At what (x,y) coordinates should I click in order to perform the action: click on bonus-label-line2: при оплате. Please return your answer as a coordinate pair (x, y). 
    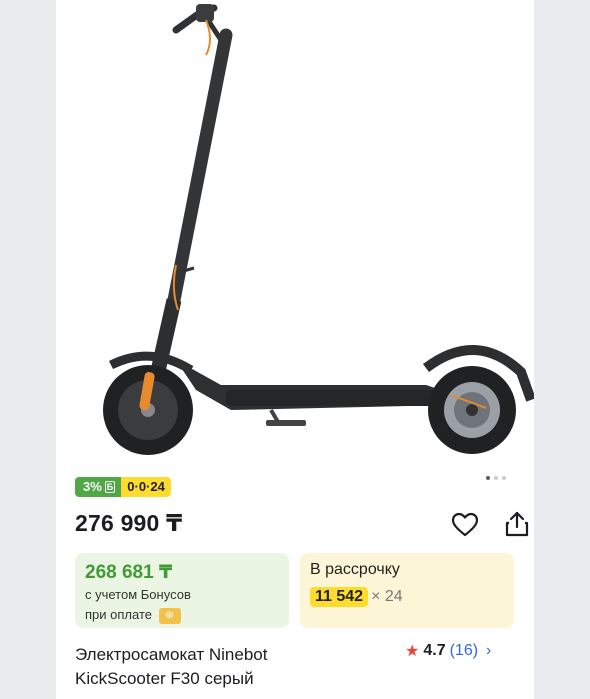
    Looking at the image, I should click on (118, 614).